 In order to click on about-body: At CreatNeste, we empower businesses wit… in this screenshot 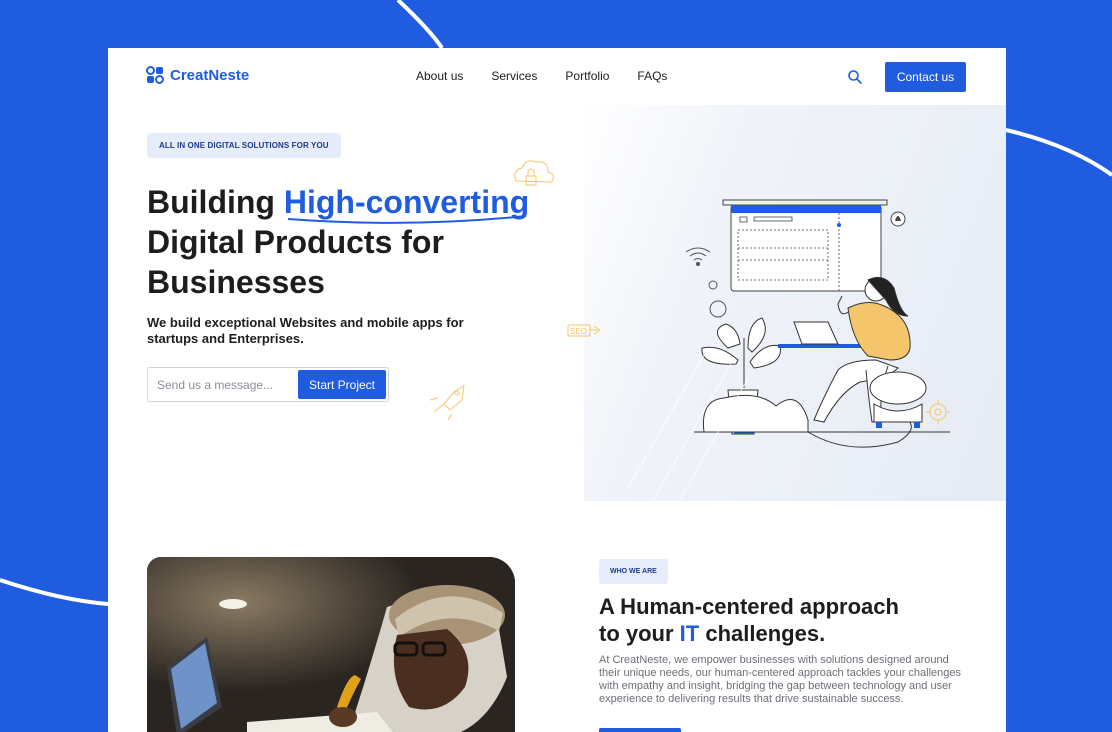, I will do `click(780, 679)`.